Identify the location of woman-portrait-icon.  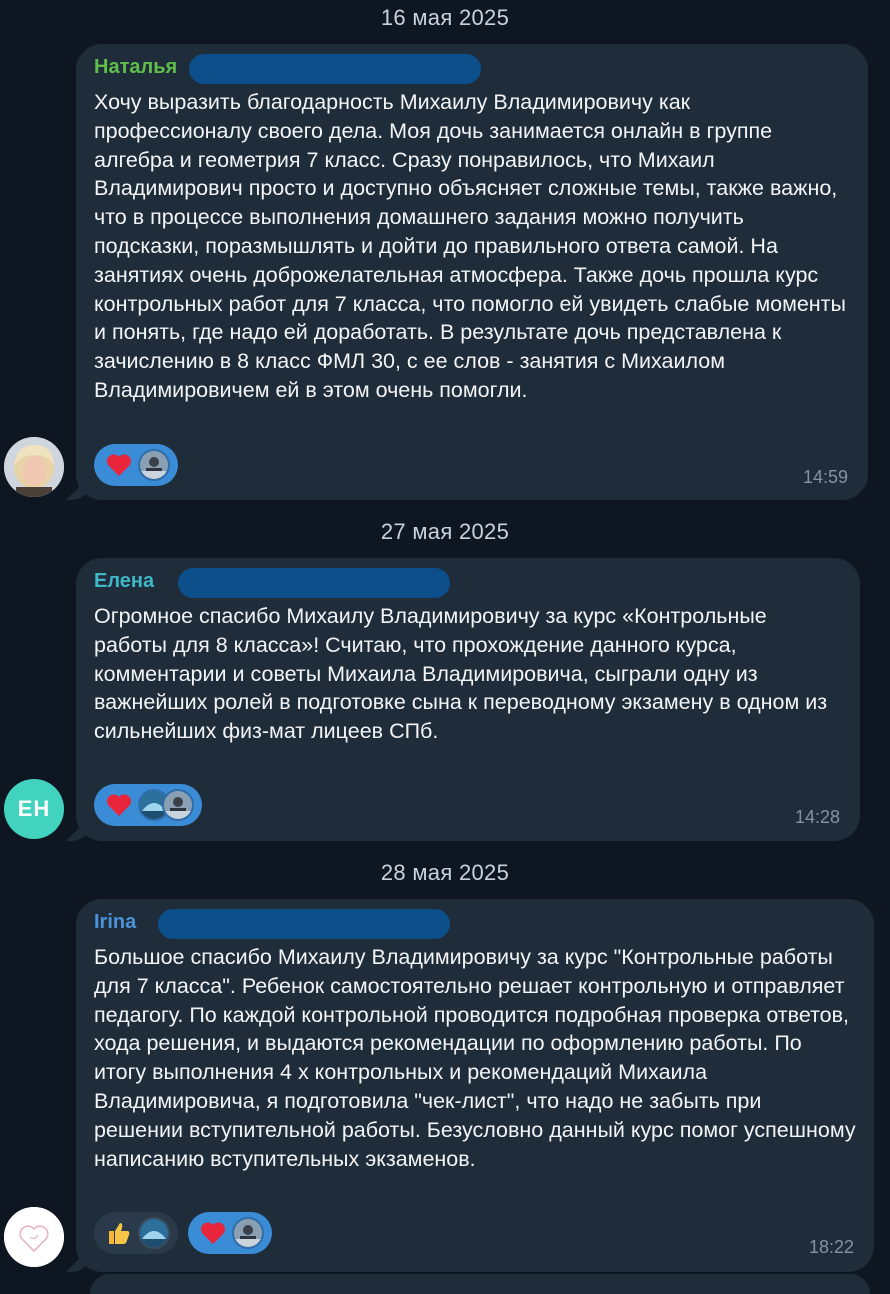
(34, 467).